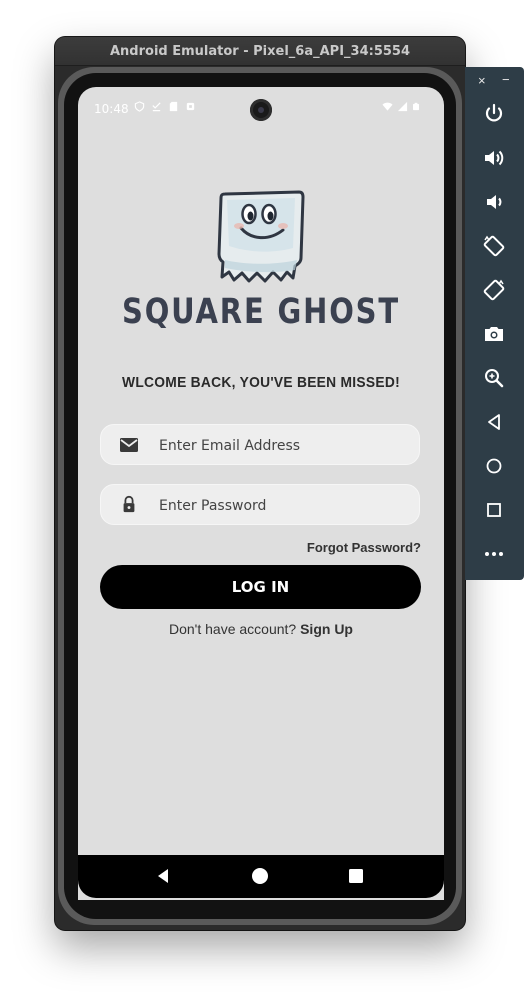  What do you see at coordinates (494, 80) in the screenshot?
I see `toolbar-window-controls: × −` at bounding box center [494, 80].